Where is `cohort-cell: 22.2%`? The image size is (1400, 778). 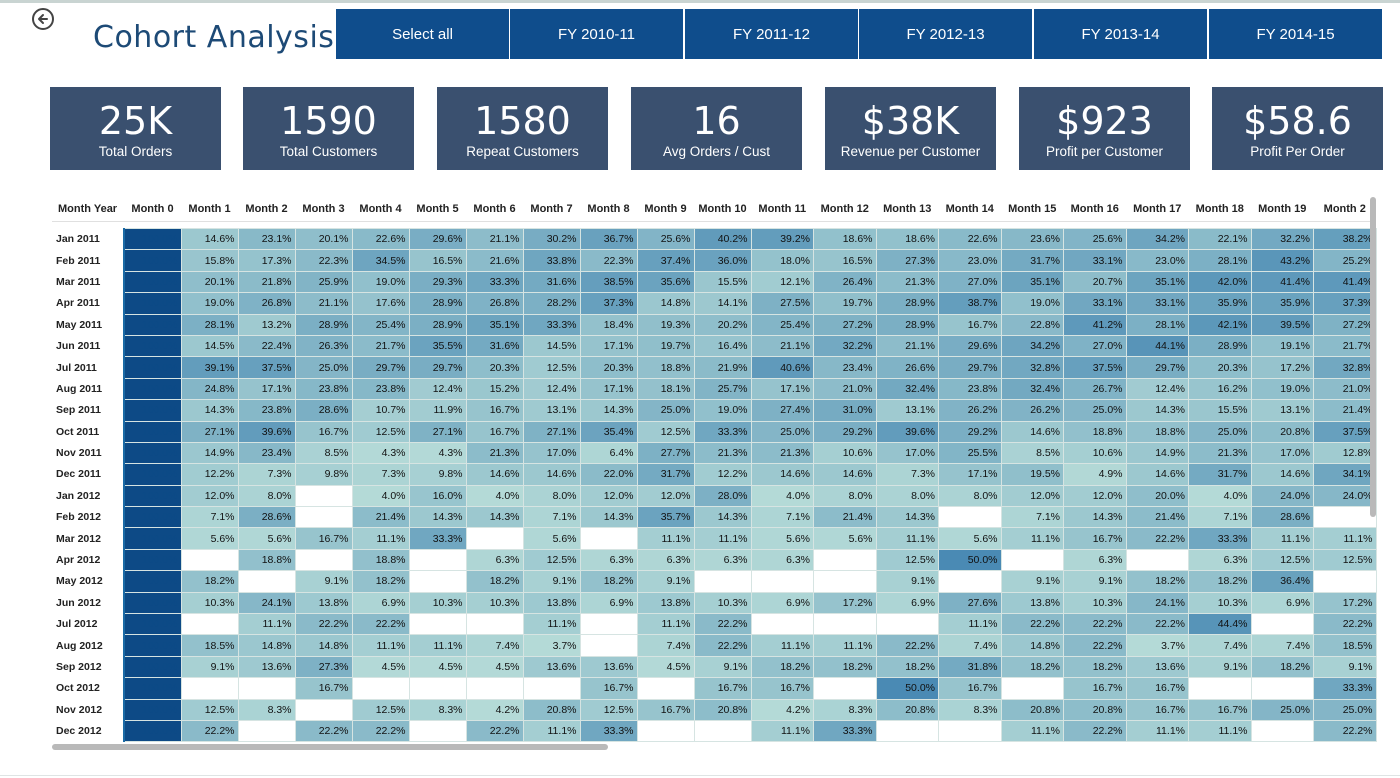
cohort-cell: 22.2% is located at coordinates (380, 731).